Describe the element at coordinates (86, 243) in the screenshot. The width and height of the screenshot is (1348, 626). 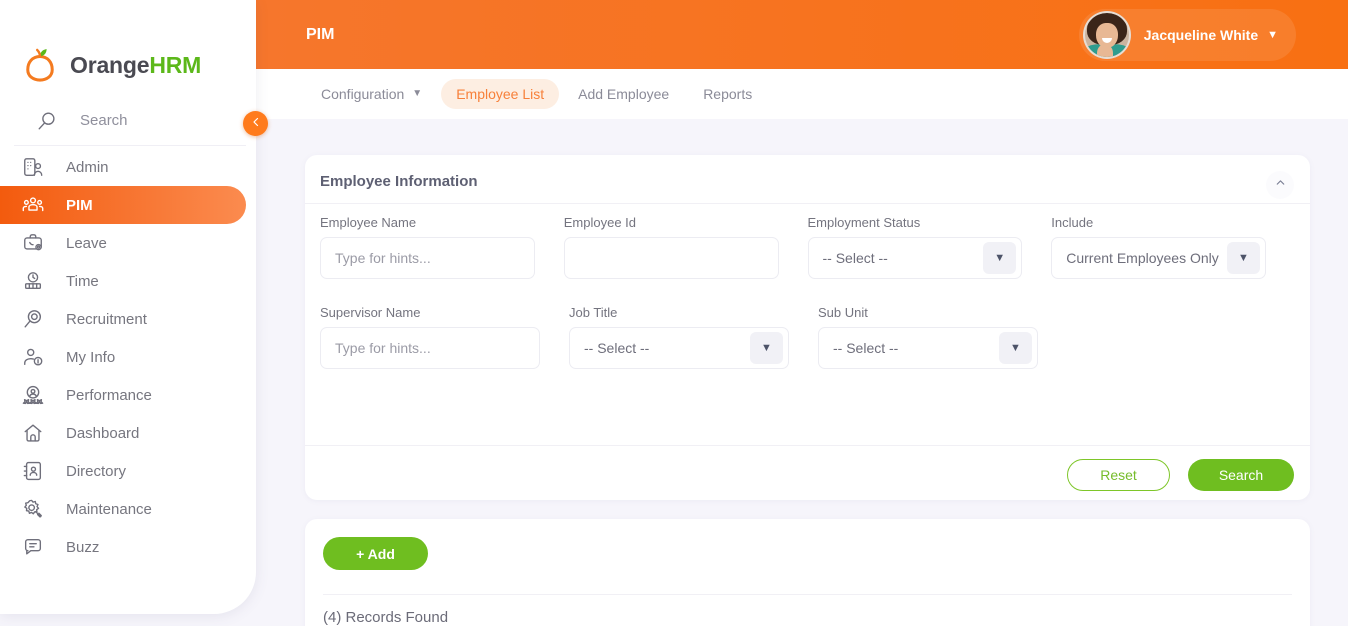
I see `sidebar-item-label: Leave` at that location.